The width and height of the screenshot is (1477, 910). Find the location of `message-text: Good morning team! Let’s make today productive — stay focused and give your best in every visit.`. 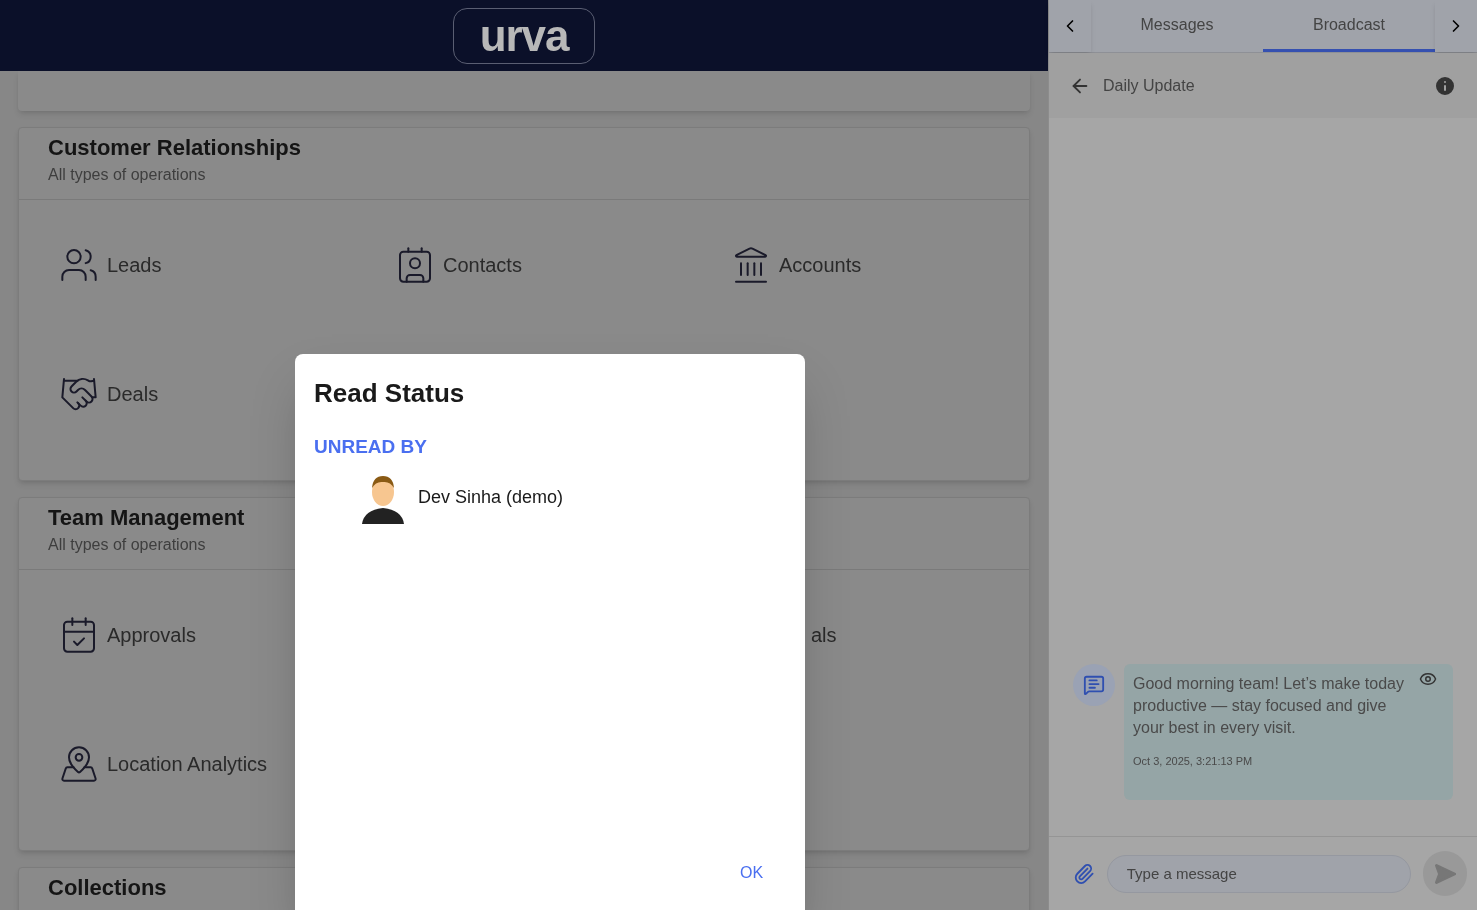

message-text: Good morning team! Let’s make today productive — stay focused and give your best in every visit. is located at coordinates (1269, 706).